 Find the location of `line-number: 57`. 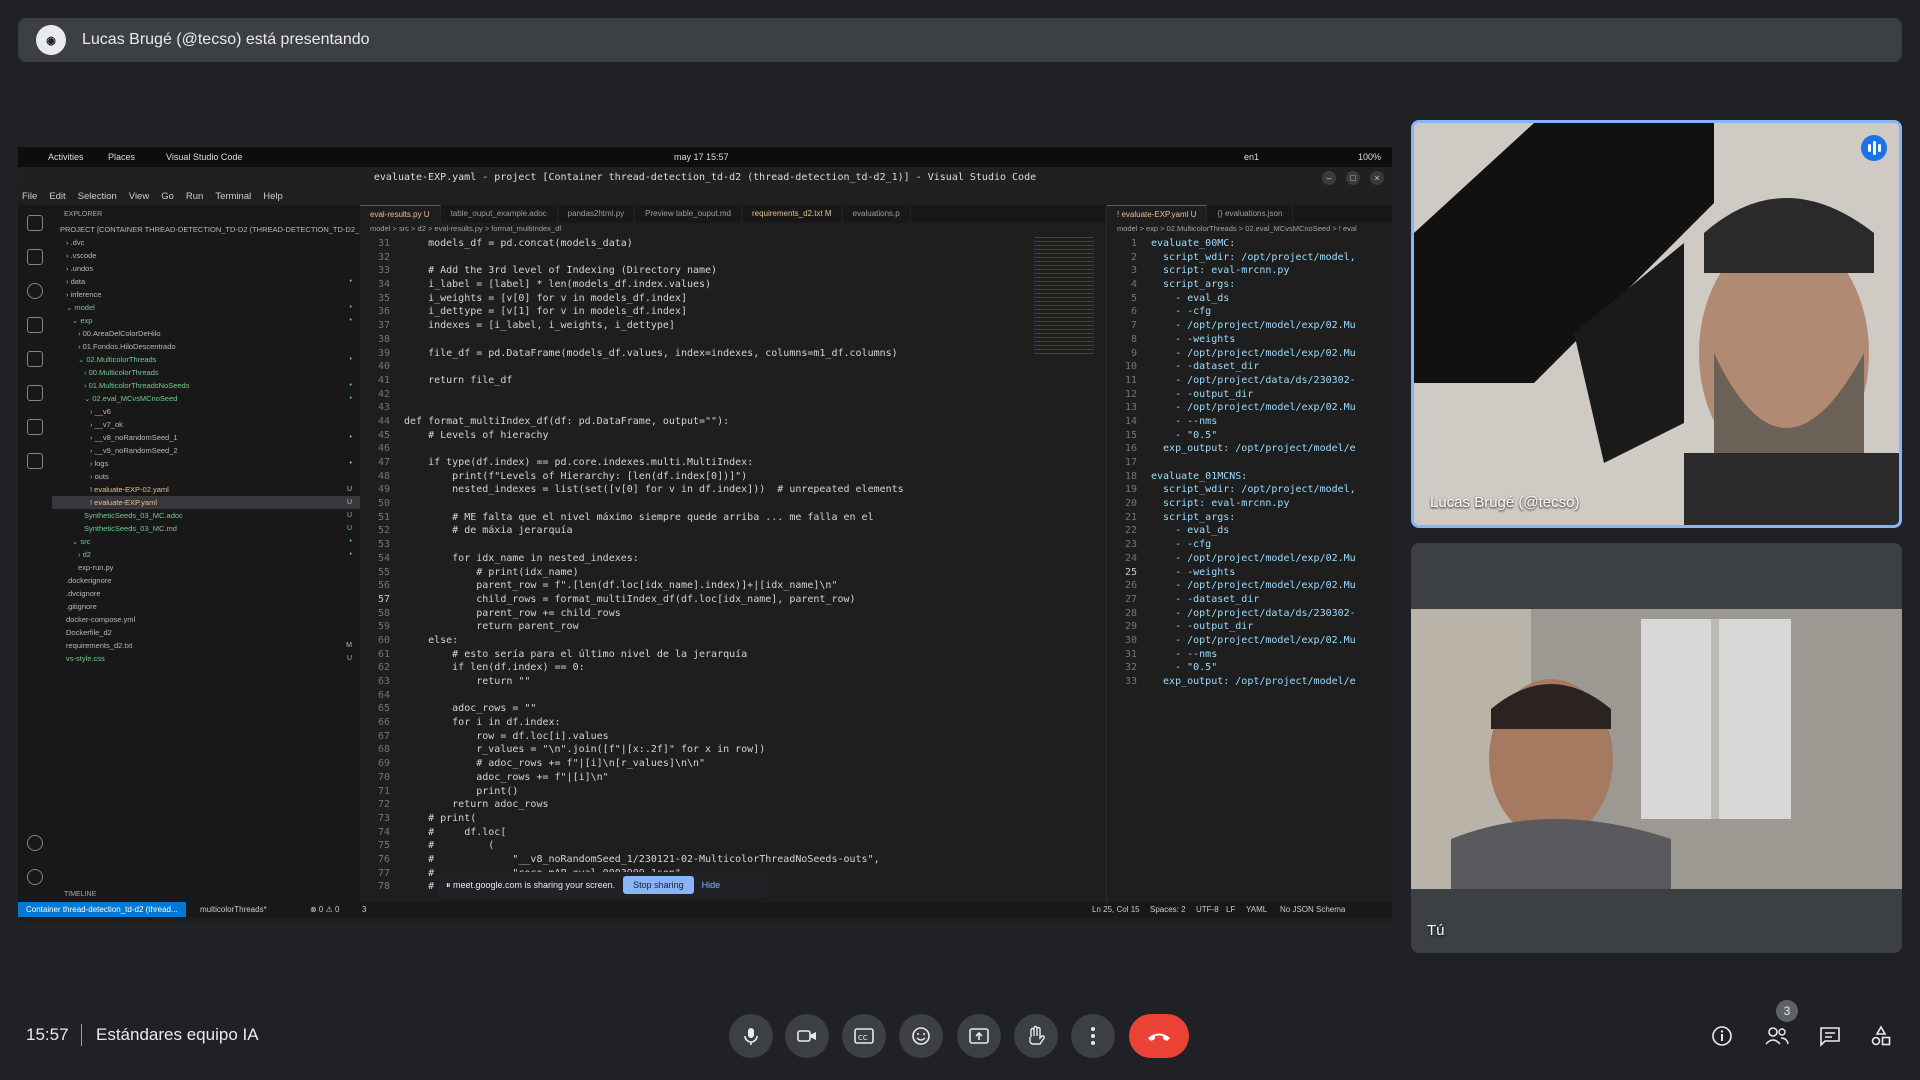

line-number: 57 is located at coordinates (383, 599).